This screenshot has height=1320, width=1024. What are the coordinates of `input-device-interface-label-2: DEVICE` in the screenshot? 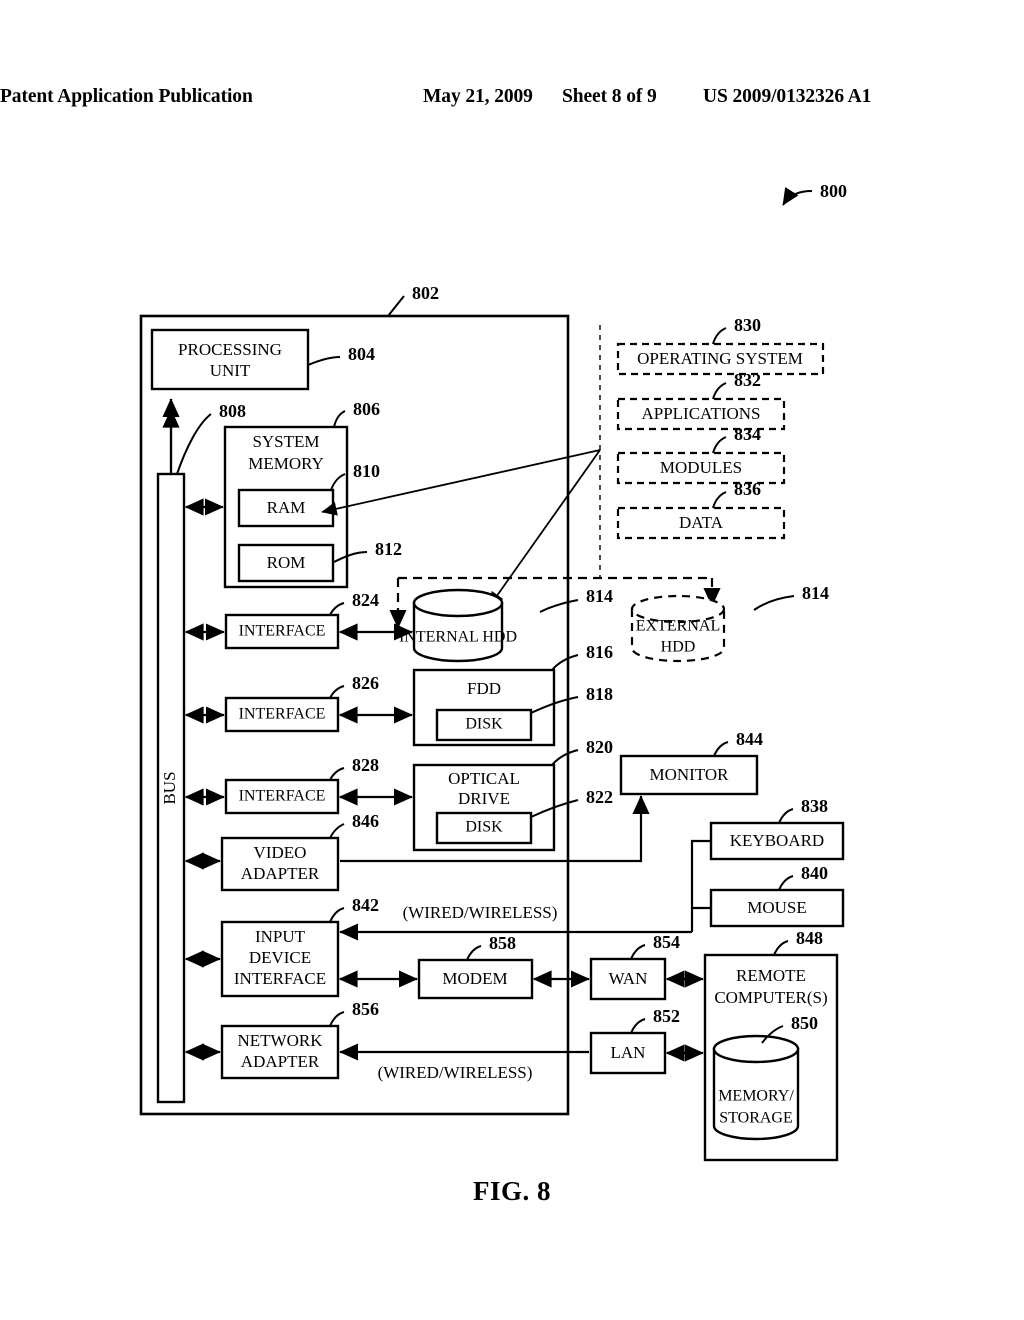 It's located at (280, 957).